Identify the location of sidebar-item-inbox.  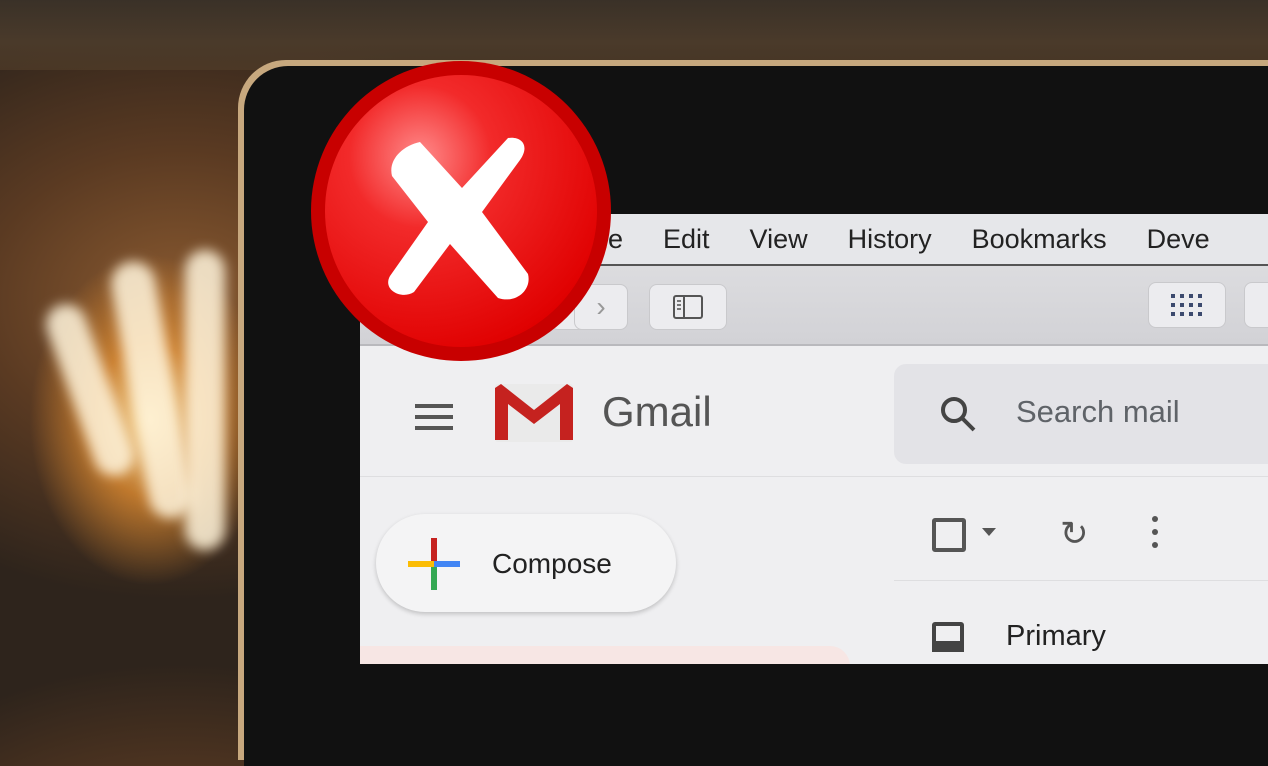
(605, 655).